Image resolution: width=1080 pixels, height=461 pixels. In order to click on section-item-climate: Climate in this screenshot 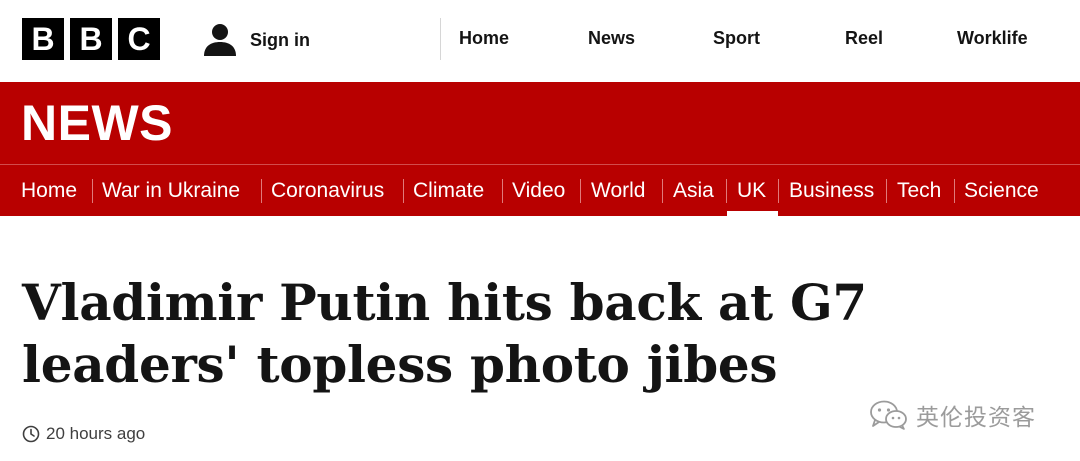, I will do `click(448, 190)`.